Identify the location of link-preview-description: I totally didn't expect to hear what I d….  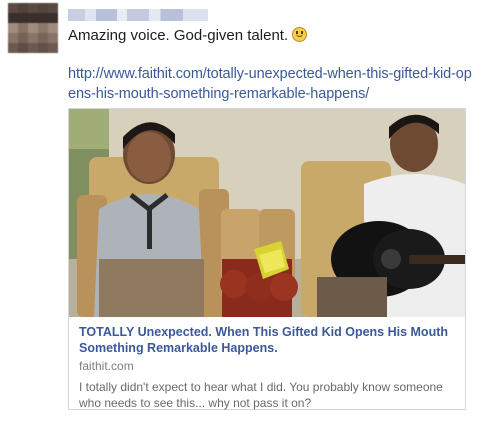
(261, 395).